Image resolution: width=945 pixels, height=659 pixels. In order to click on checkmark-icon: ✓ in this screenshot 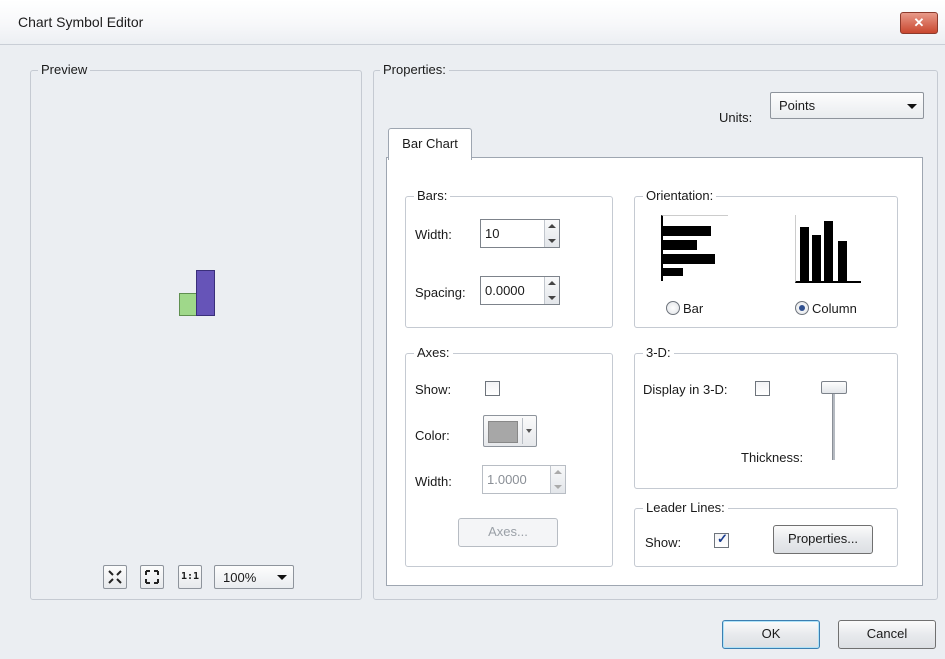, I will do `click(722, 538)`.